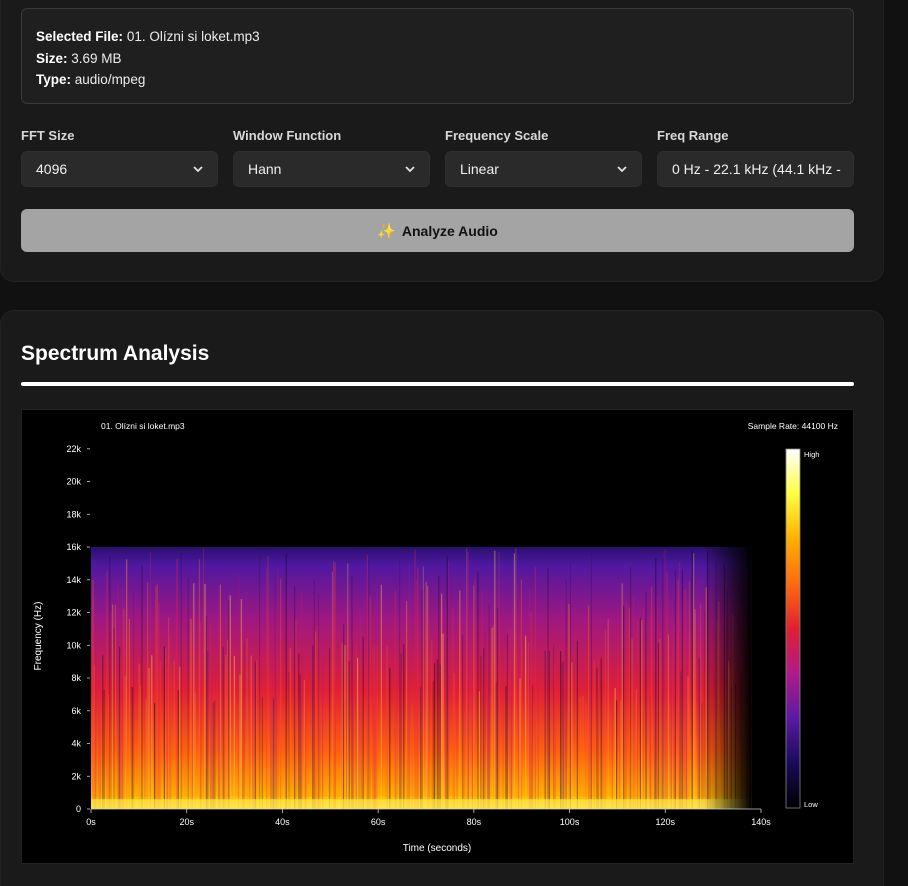 Image resolution: width=908 pixels, height=886 pixels. I want to click on size-label: Size:, so click(52, 58).